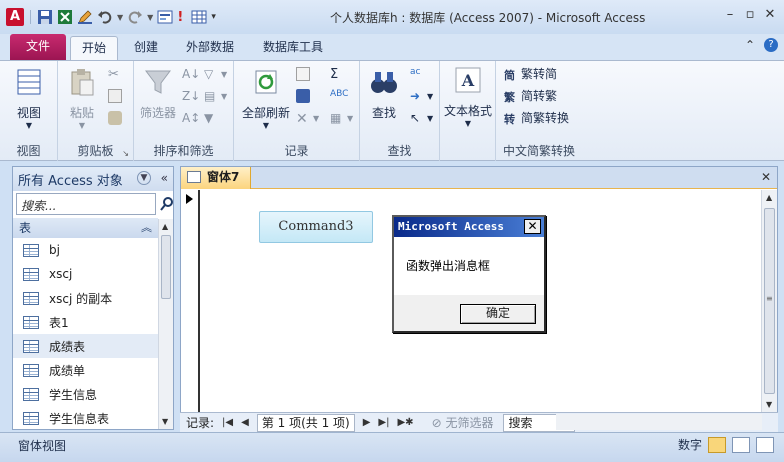  Describe the element at coordinates (307, 119) in the screenshot. I see `delete-record-button: ✕ ▼` at that location.